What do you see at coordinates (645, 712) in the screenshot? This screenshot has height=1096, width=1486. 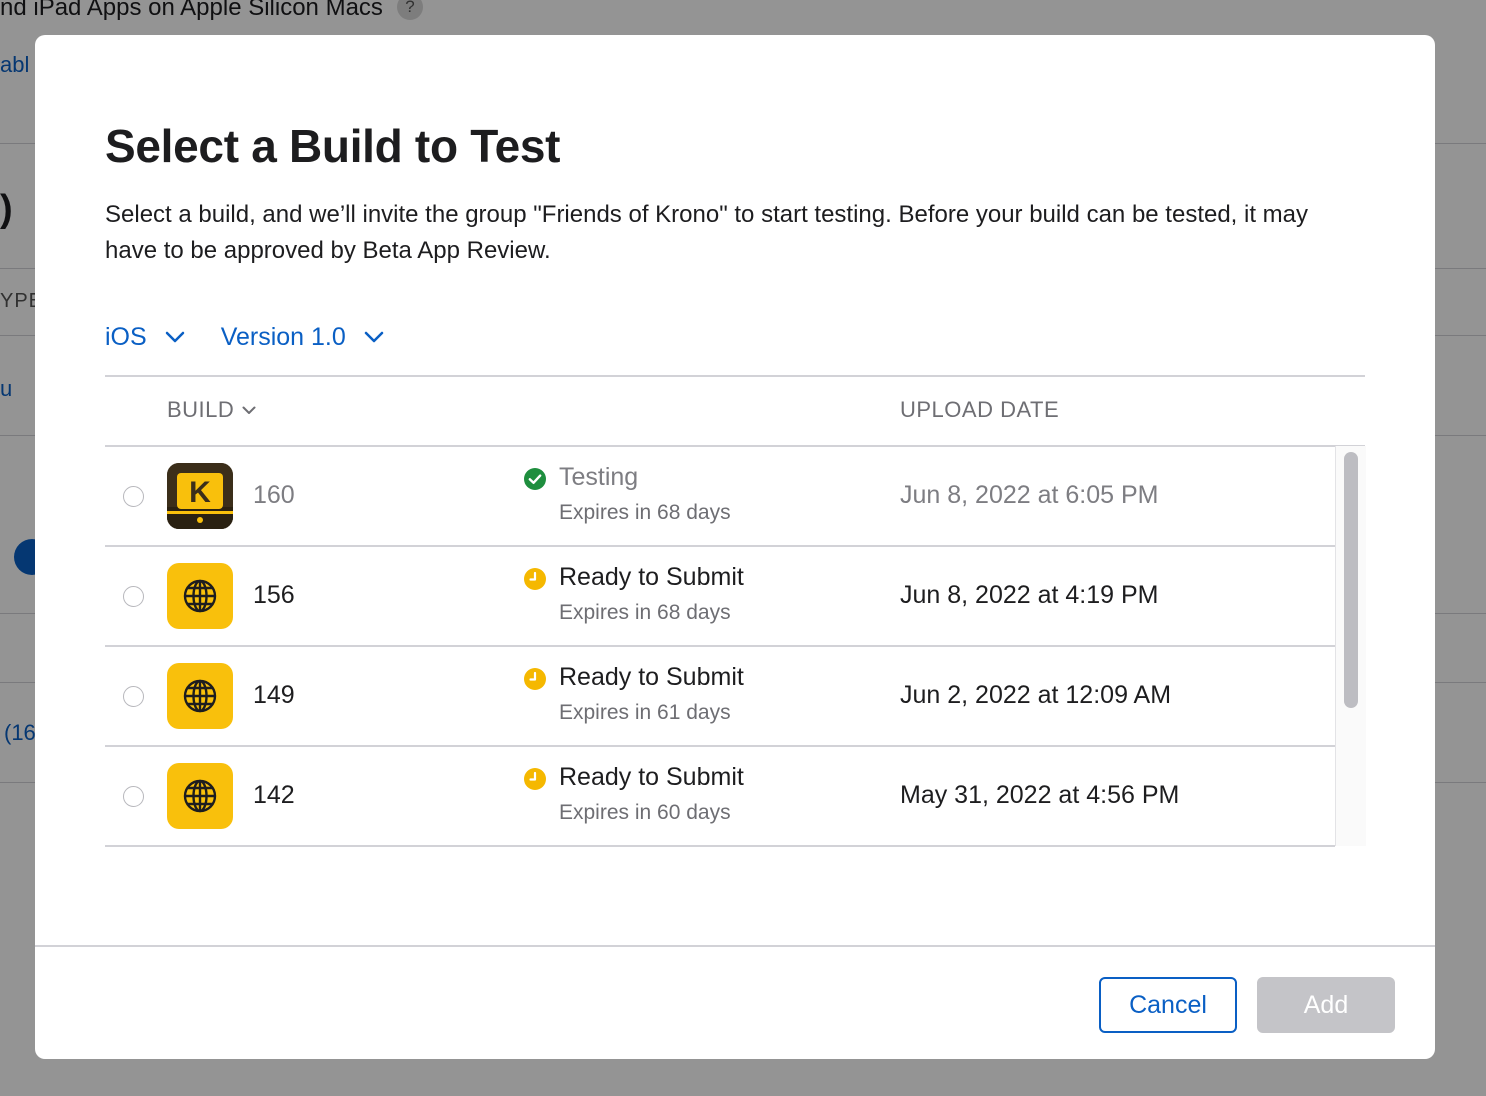 I see `build-expiry: Expires in 61 days` at bounding box center [645, 712].